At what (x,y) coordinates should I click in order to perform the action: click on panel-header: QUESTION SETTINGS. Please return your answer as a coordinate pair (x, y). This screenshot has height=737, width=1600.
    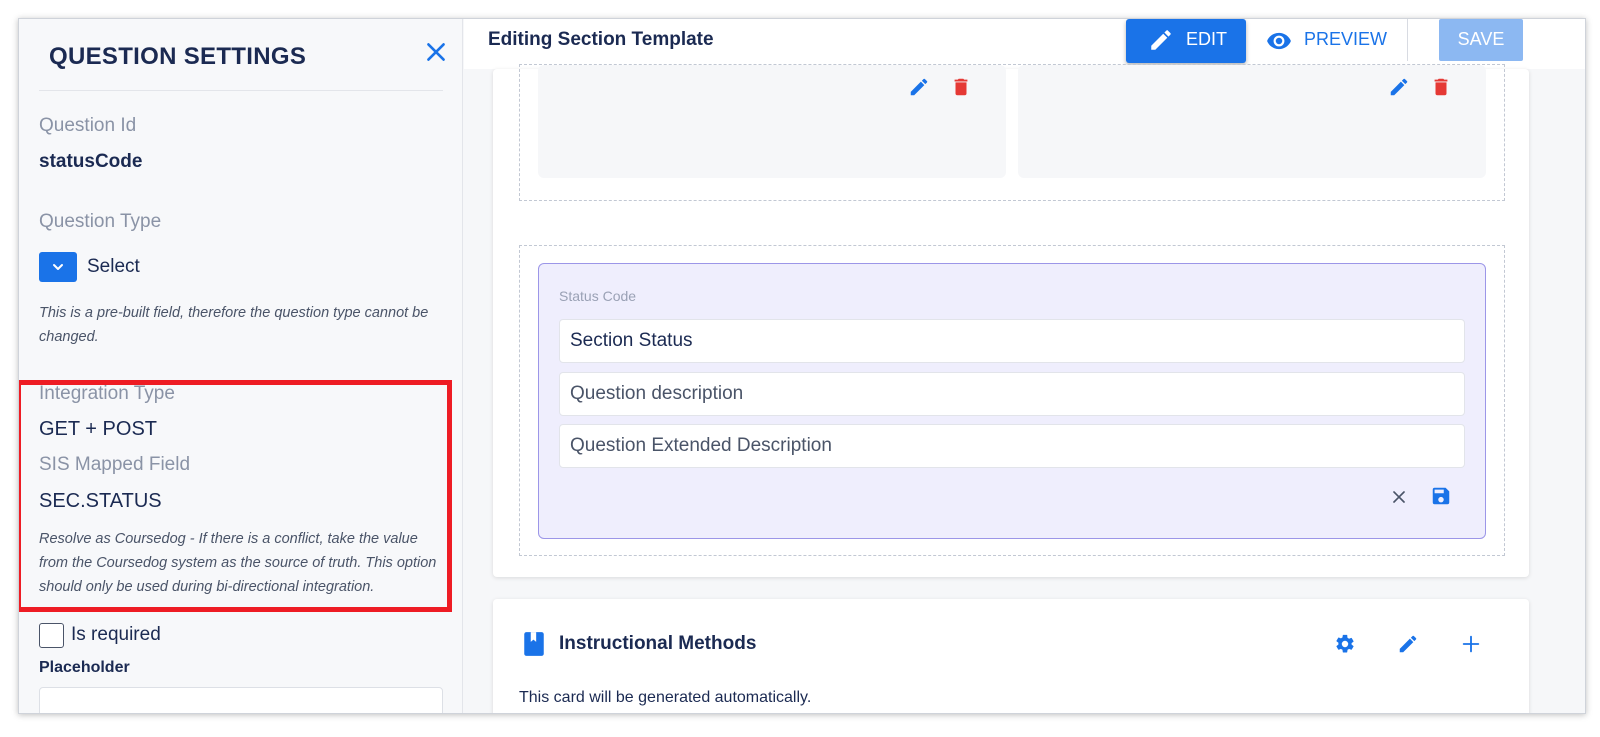
    Looking at the image, I should click on (242, 55).